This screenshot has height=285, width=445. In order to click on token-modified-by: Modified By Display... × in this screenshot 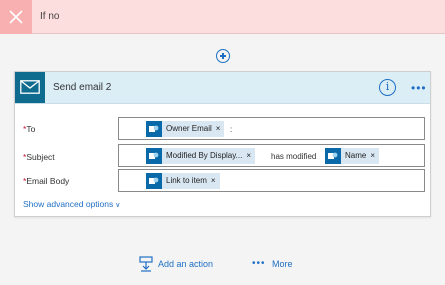, I will do `click(200, 156)`.